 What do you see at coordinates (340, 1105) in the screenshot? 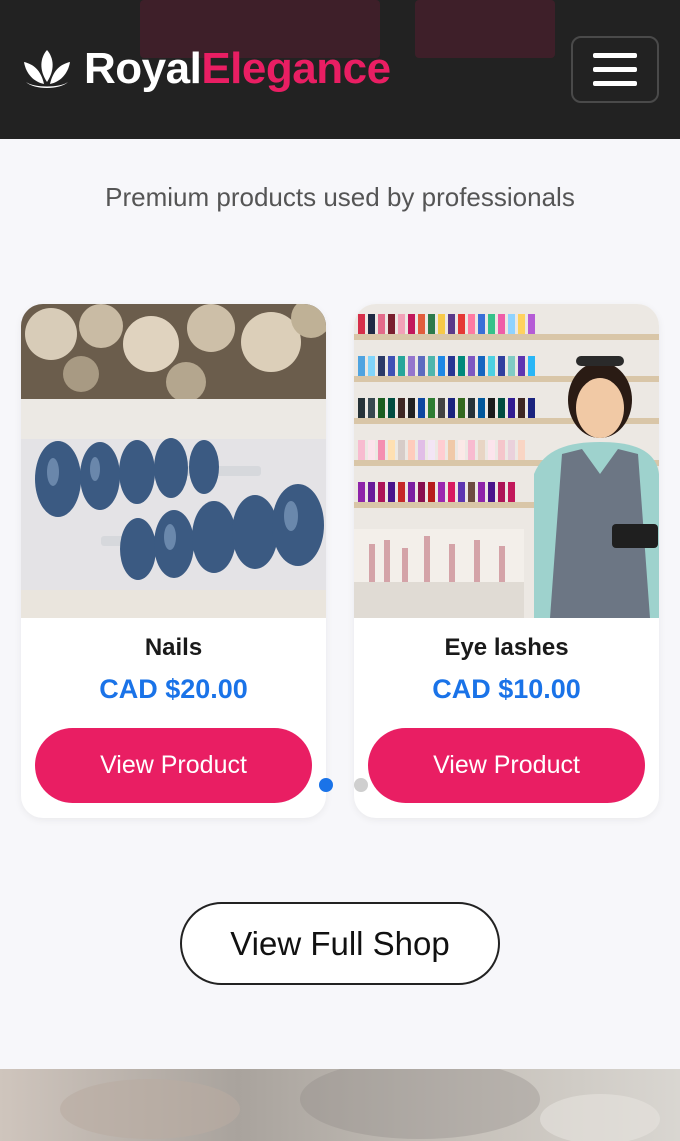
I see `next-section-photo` at bounding box center [340, 1105].